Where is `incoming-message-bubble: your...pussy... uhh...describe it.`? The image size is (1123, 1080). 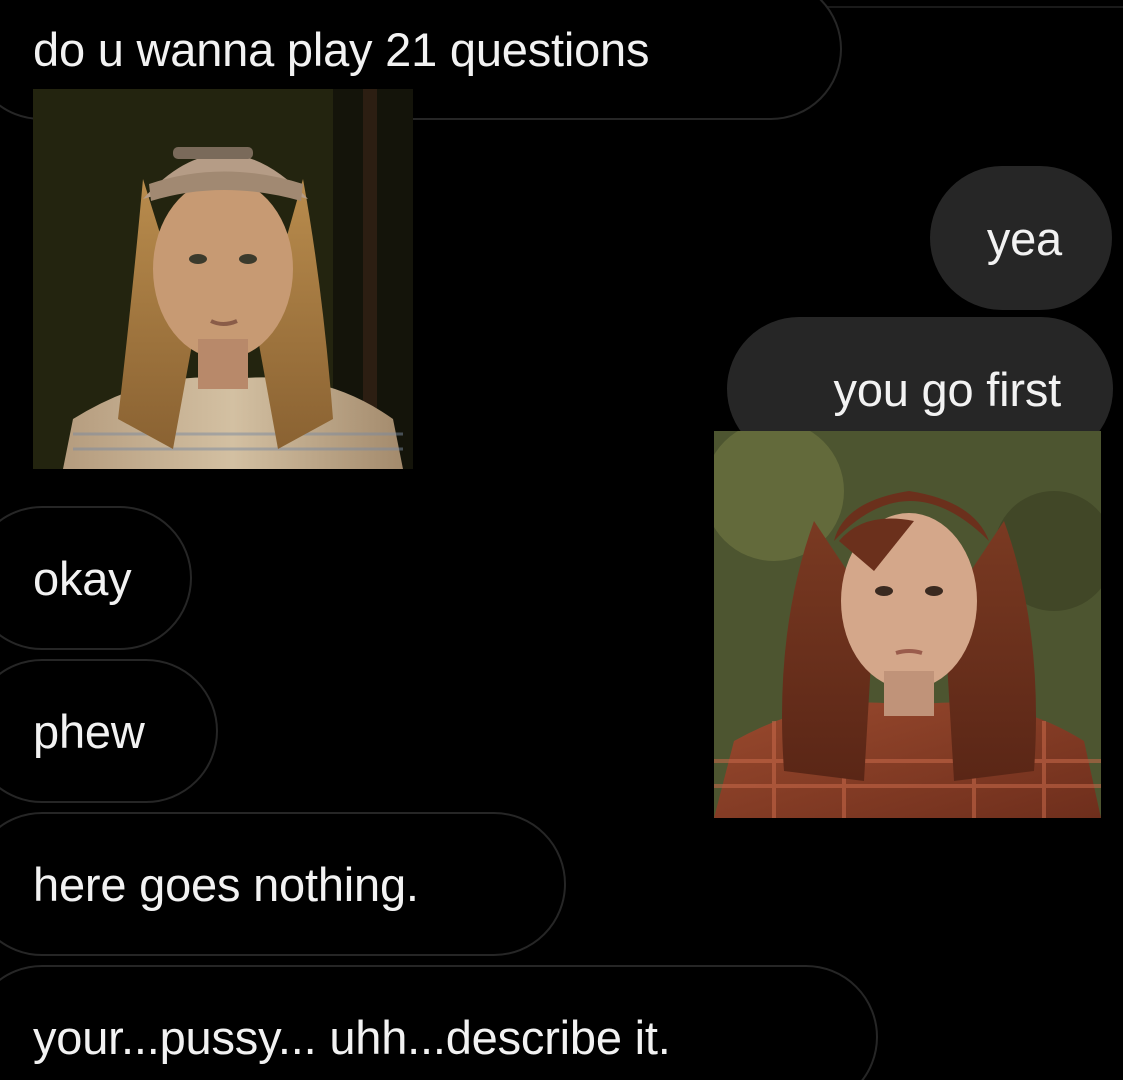
incoming-message-bubble: your...pussy... uhh...describe it. is located at coordinates (439, 1022).